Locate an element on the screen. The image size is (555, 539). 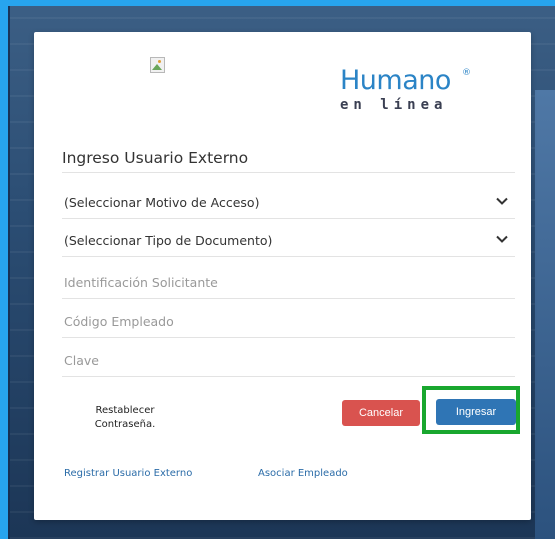
motivo-acceso-value: (Seleccionar Motivo de Acceso) is located at coordinates (162, 202).